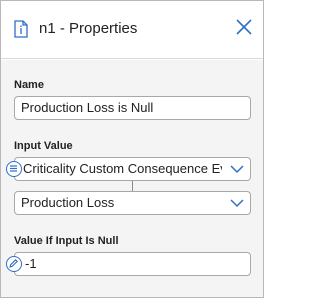  I want to click on input-field-dropdown: Production Loss, so click(132, 203).